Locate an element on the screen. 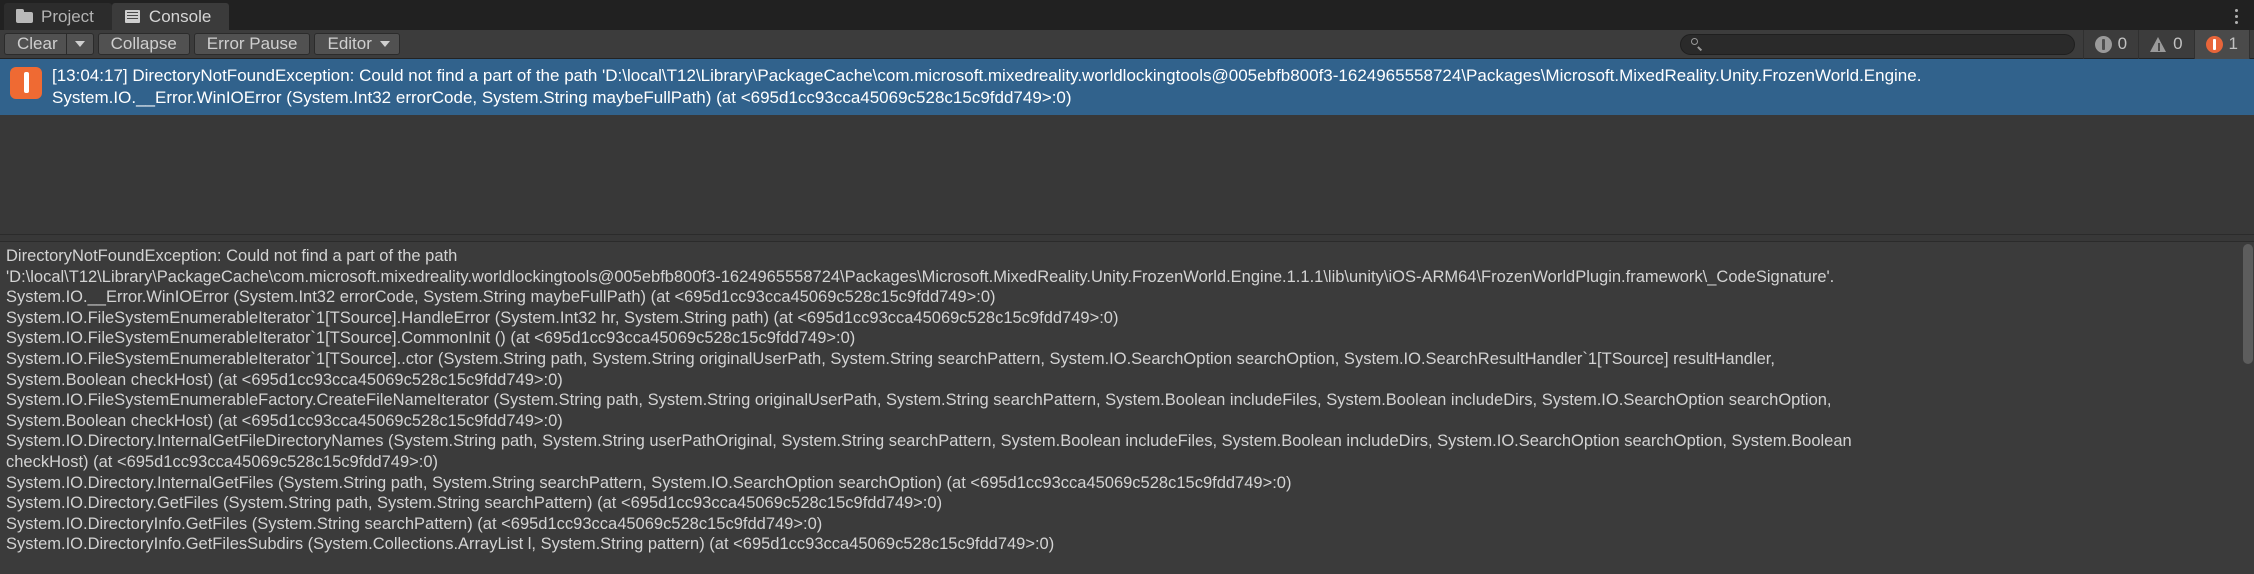  detail-scrollbar-thumb is located at coordinates (2248, 304).